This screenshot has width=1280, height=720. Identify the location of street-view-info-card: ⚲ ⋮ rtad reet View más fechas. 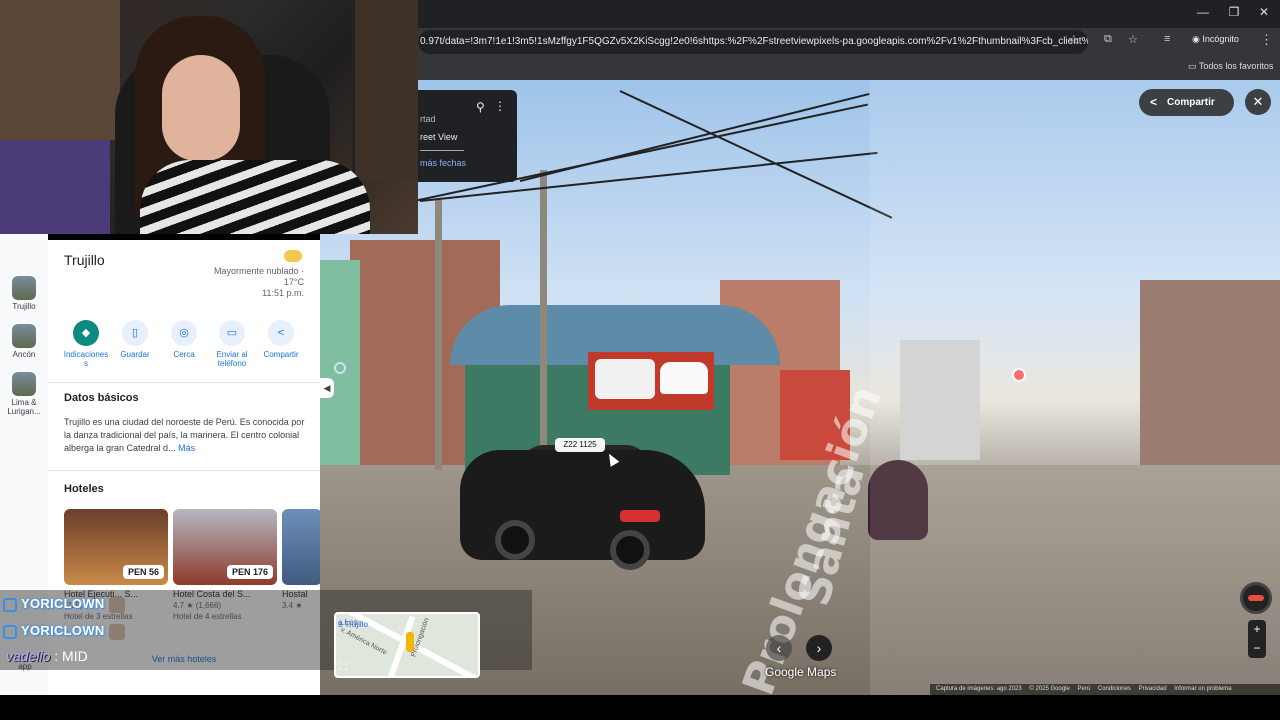
(467, 136).